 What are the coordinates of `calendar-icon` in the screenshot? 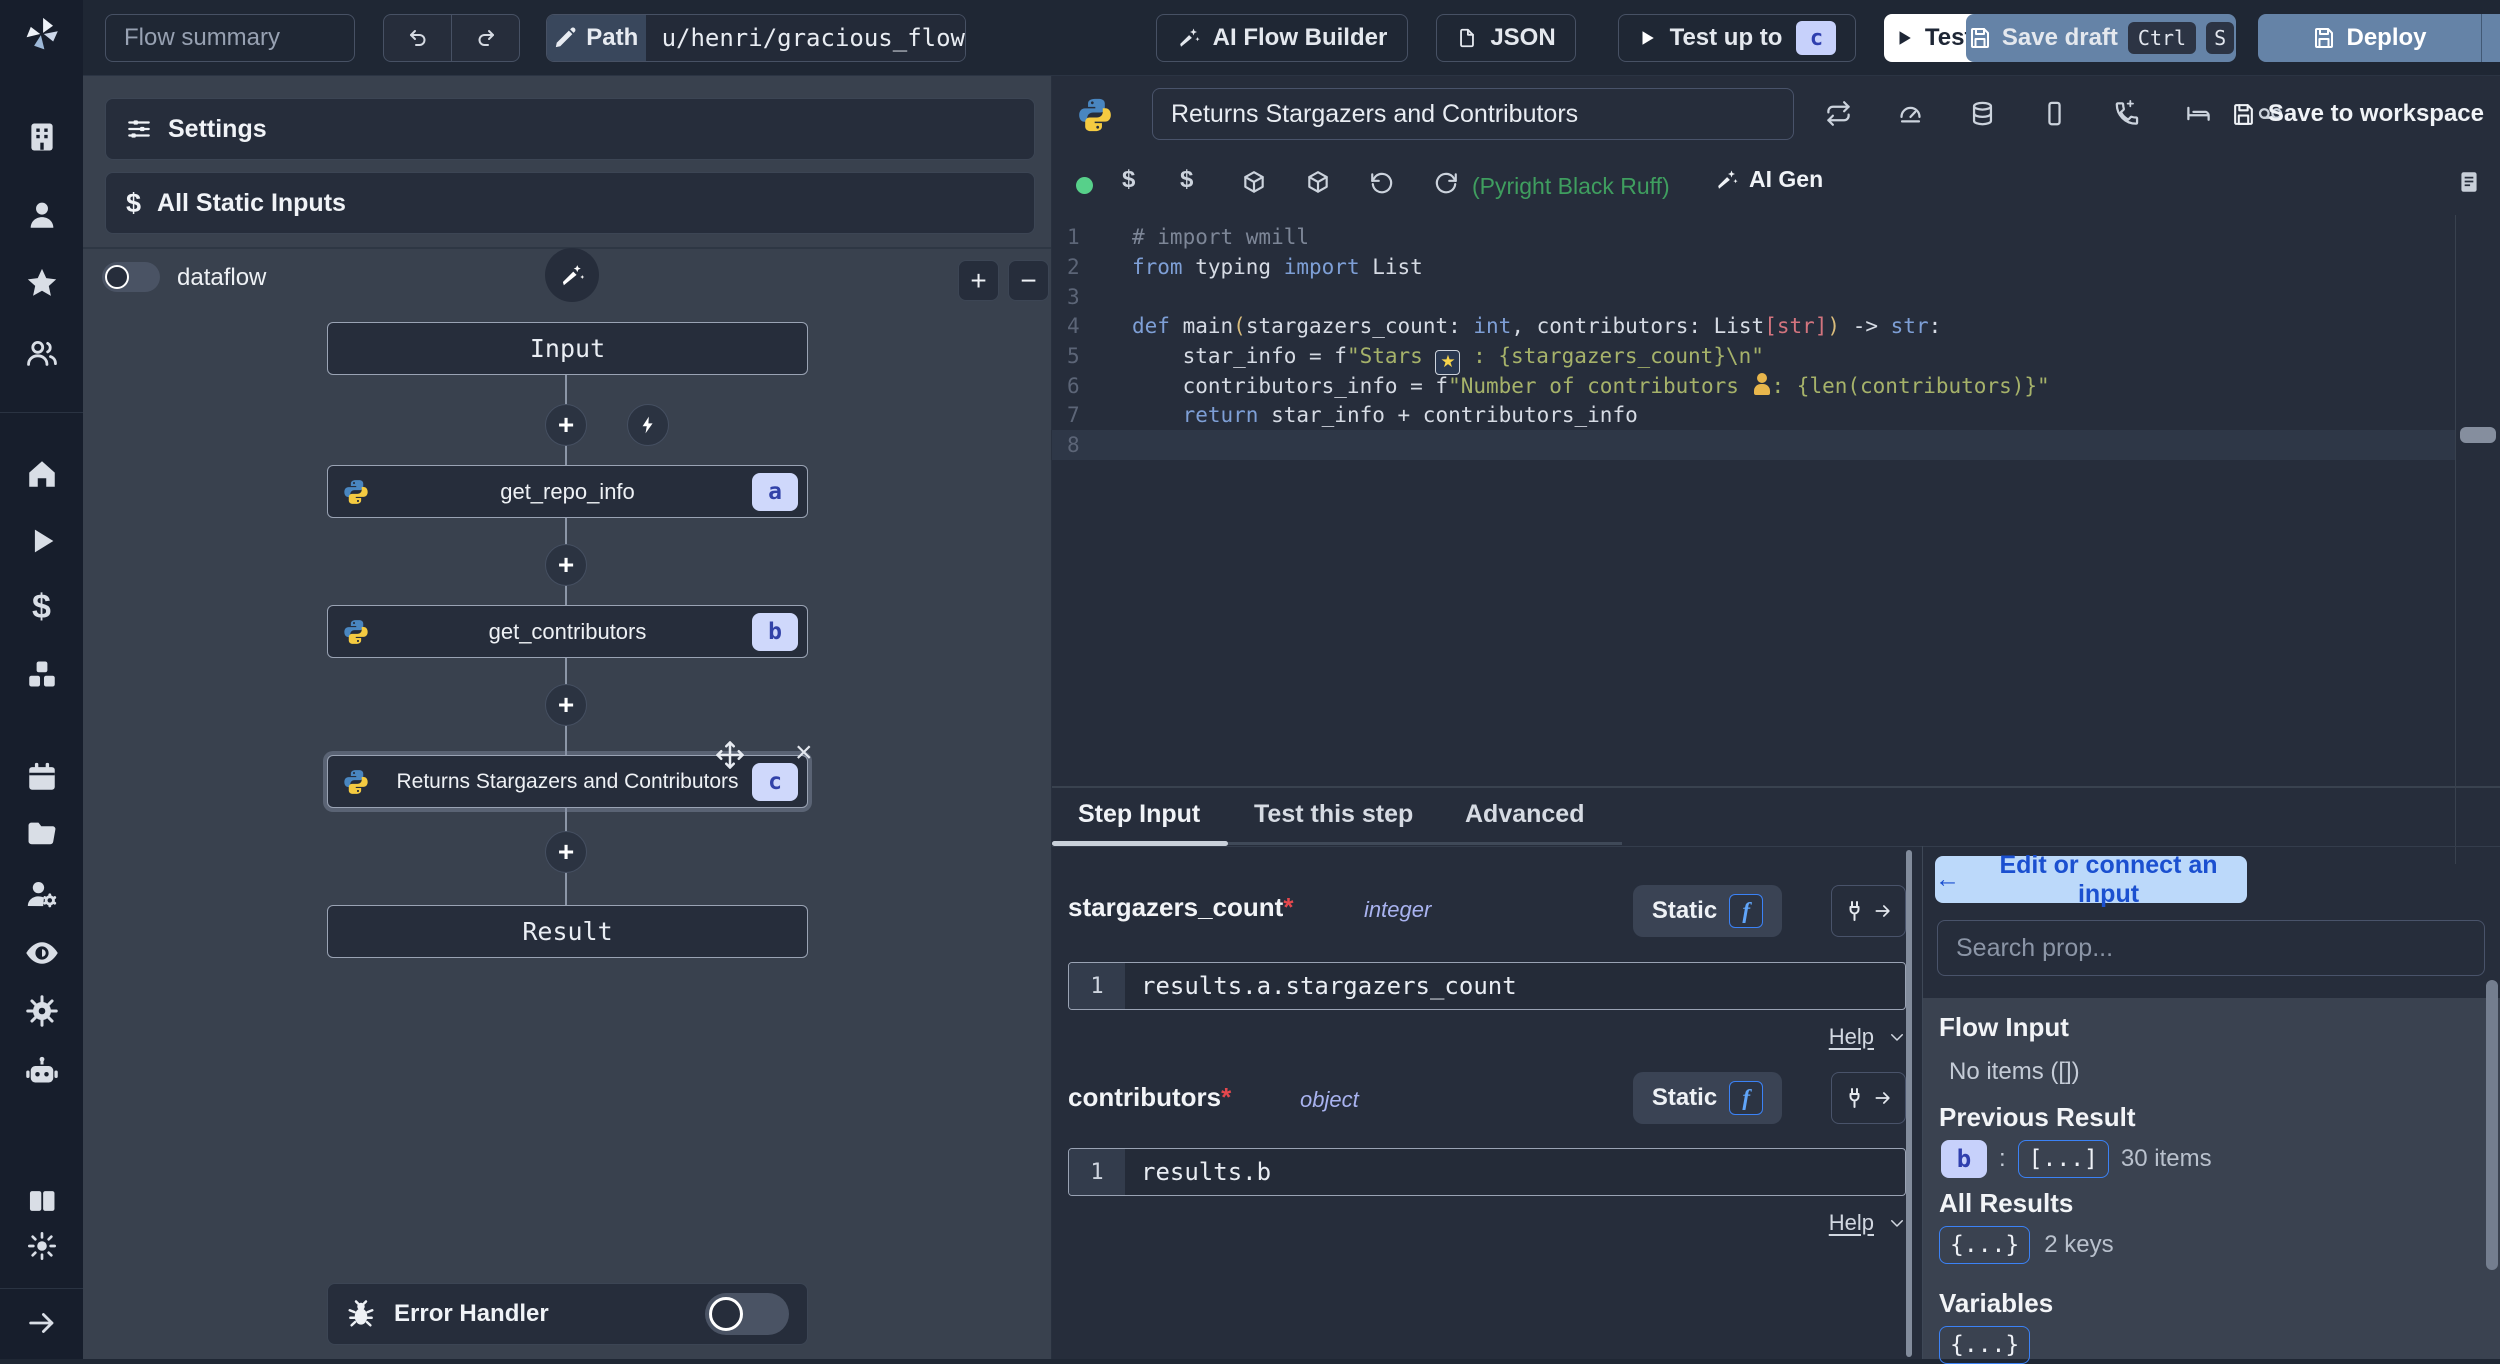 It's located at (41, 777).